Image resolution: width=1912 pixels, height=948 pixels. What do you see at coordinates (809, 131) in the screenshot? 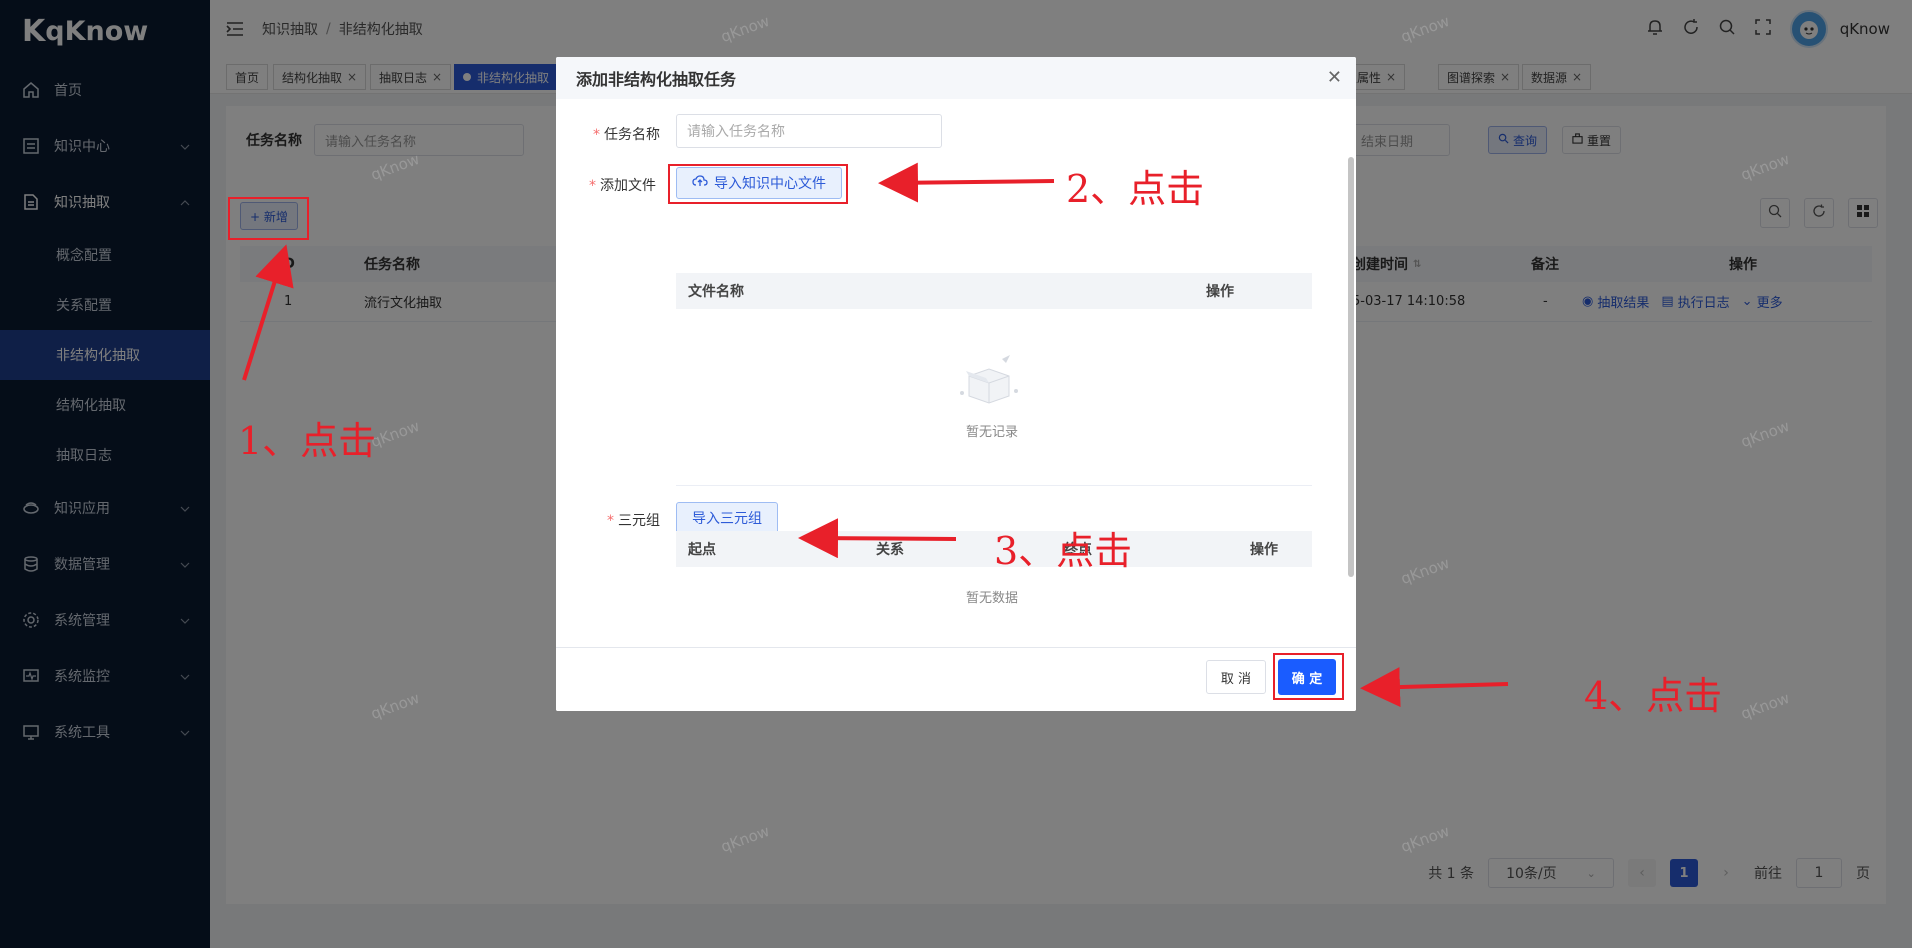
I see `task-name-field: 请输入任务名称` at bounding box center [809, 131].